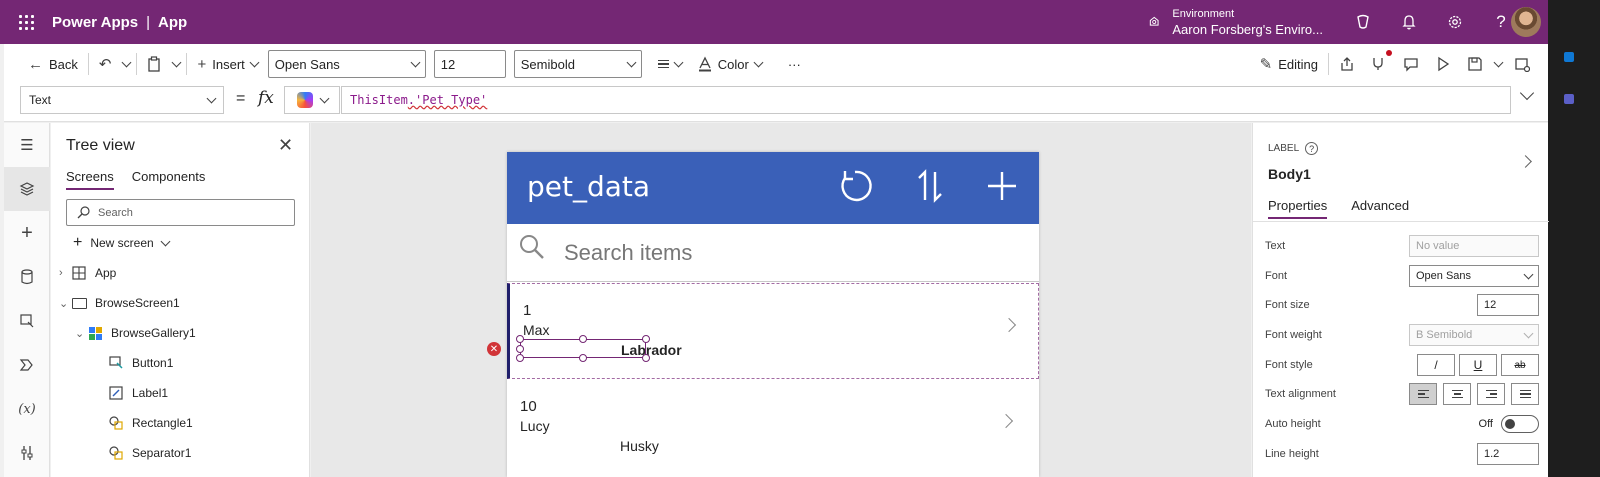 This screenshot has width=1600, height=477. I want to click on copilot-formula-button, so click(312, 100).